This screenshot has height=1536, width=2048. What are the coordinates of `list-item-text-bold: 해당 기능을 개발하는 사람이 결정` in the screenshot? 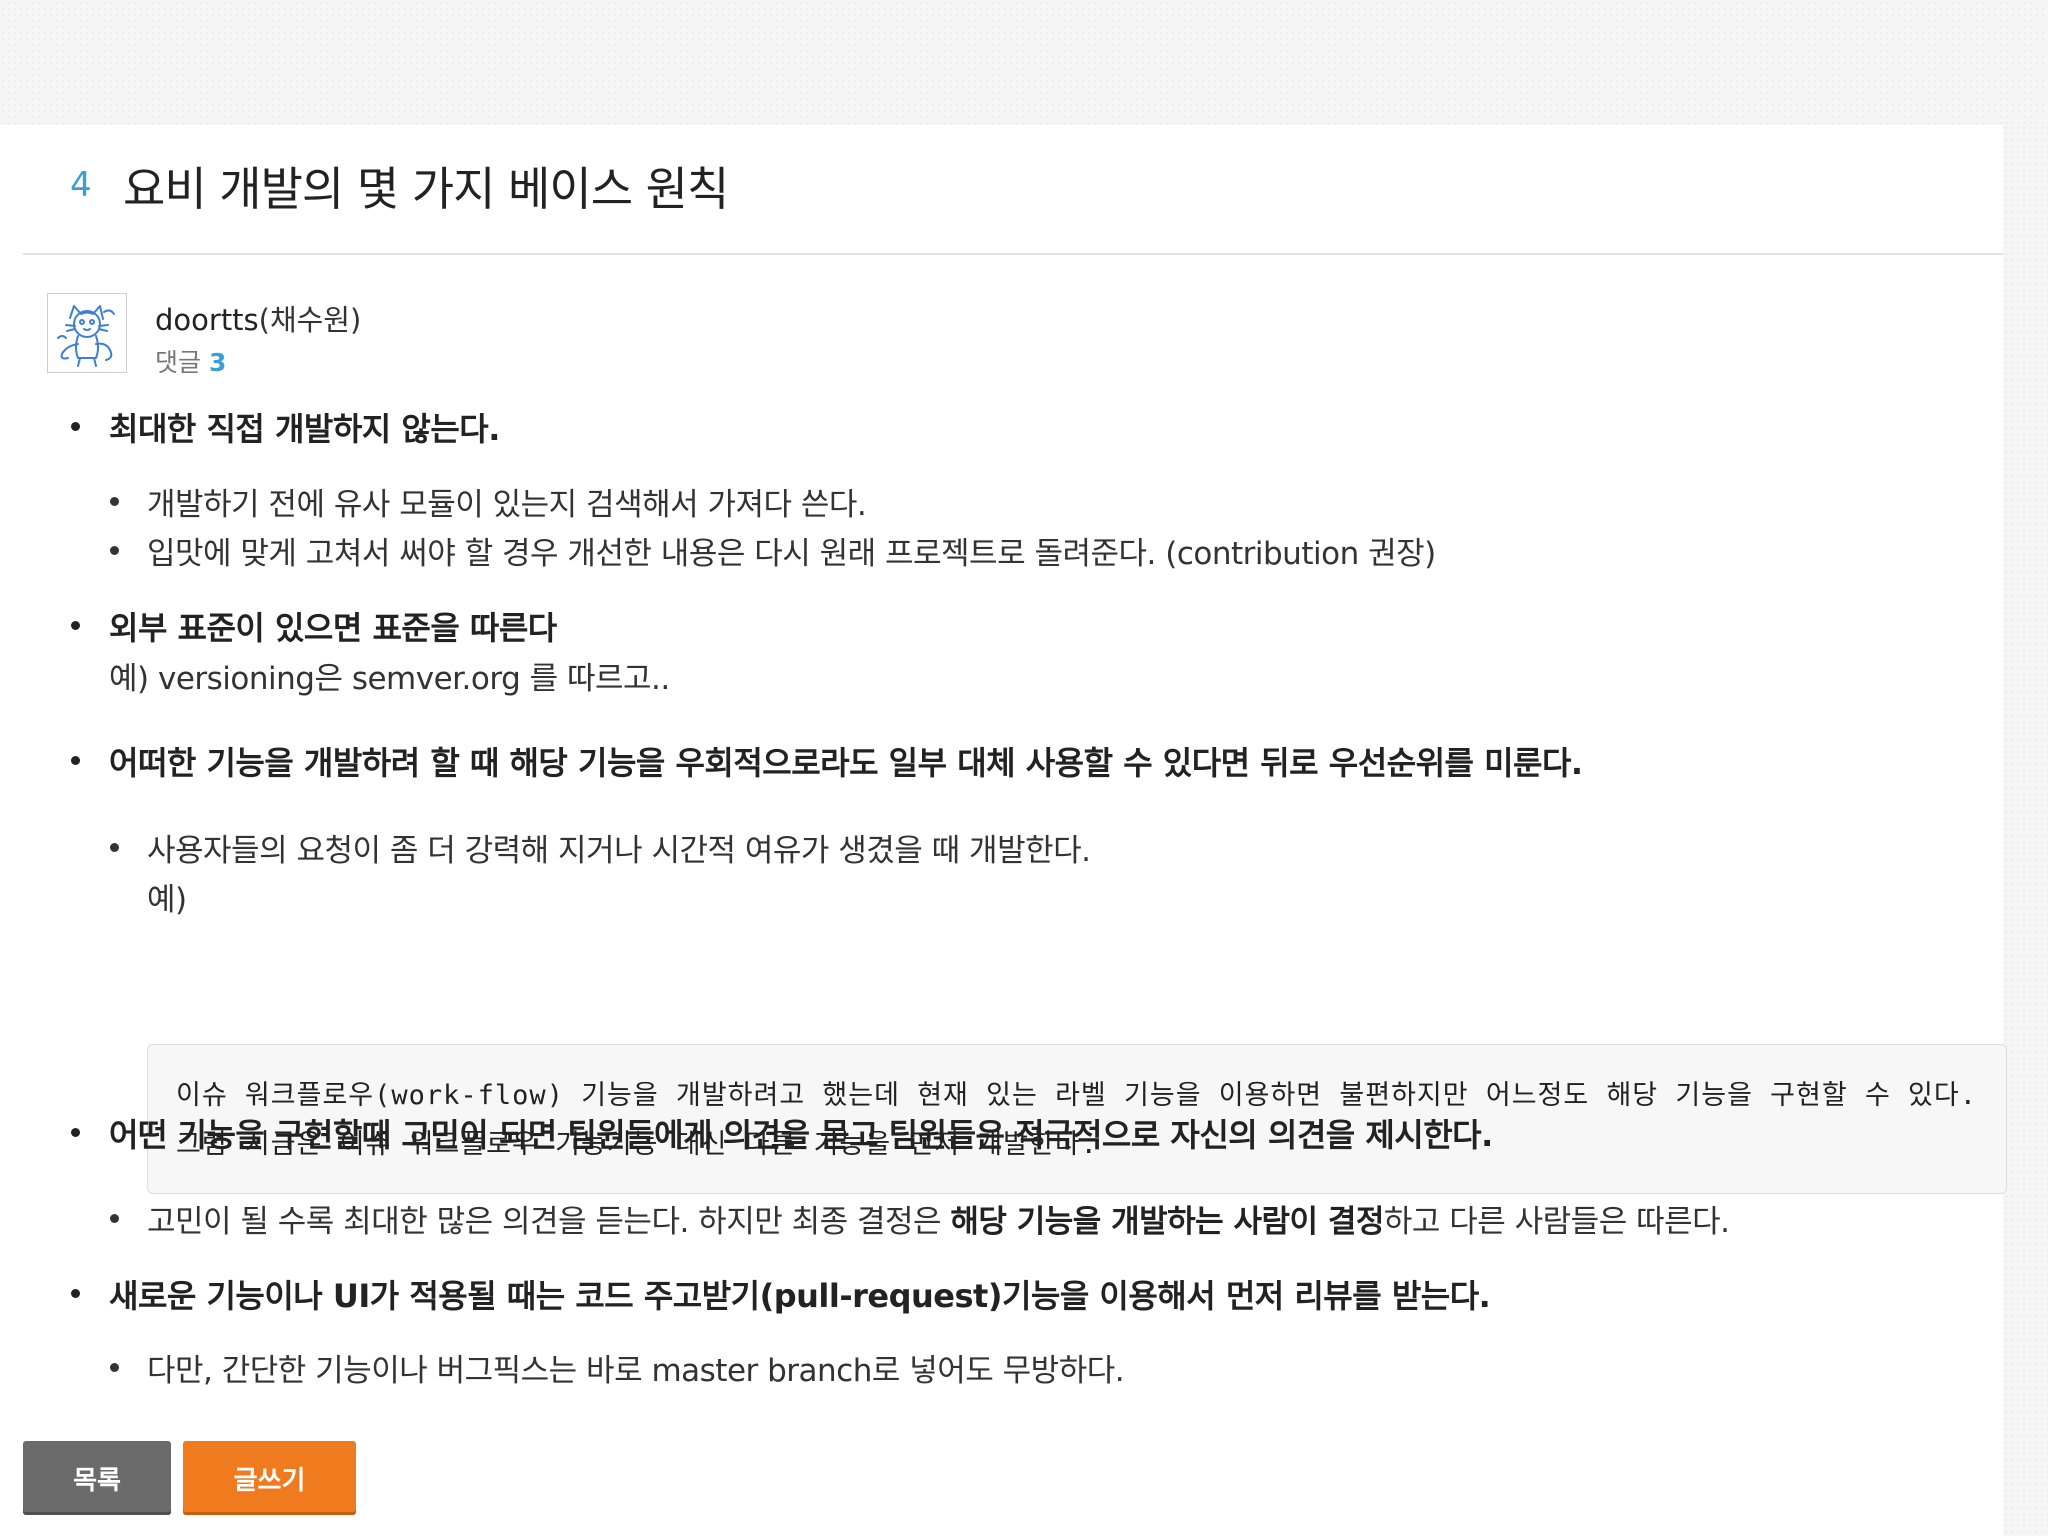 It's located at (1167, 1222).